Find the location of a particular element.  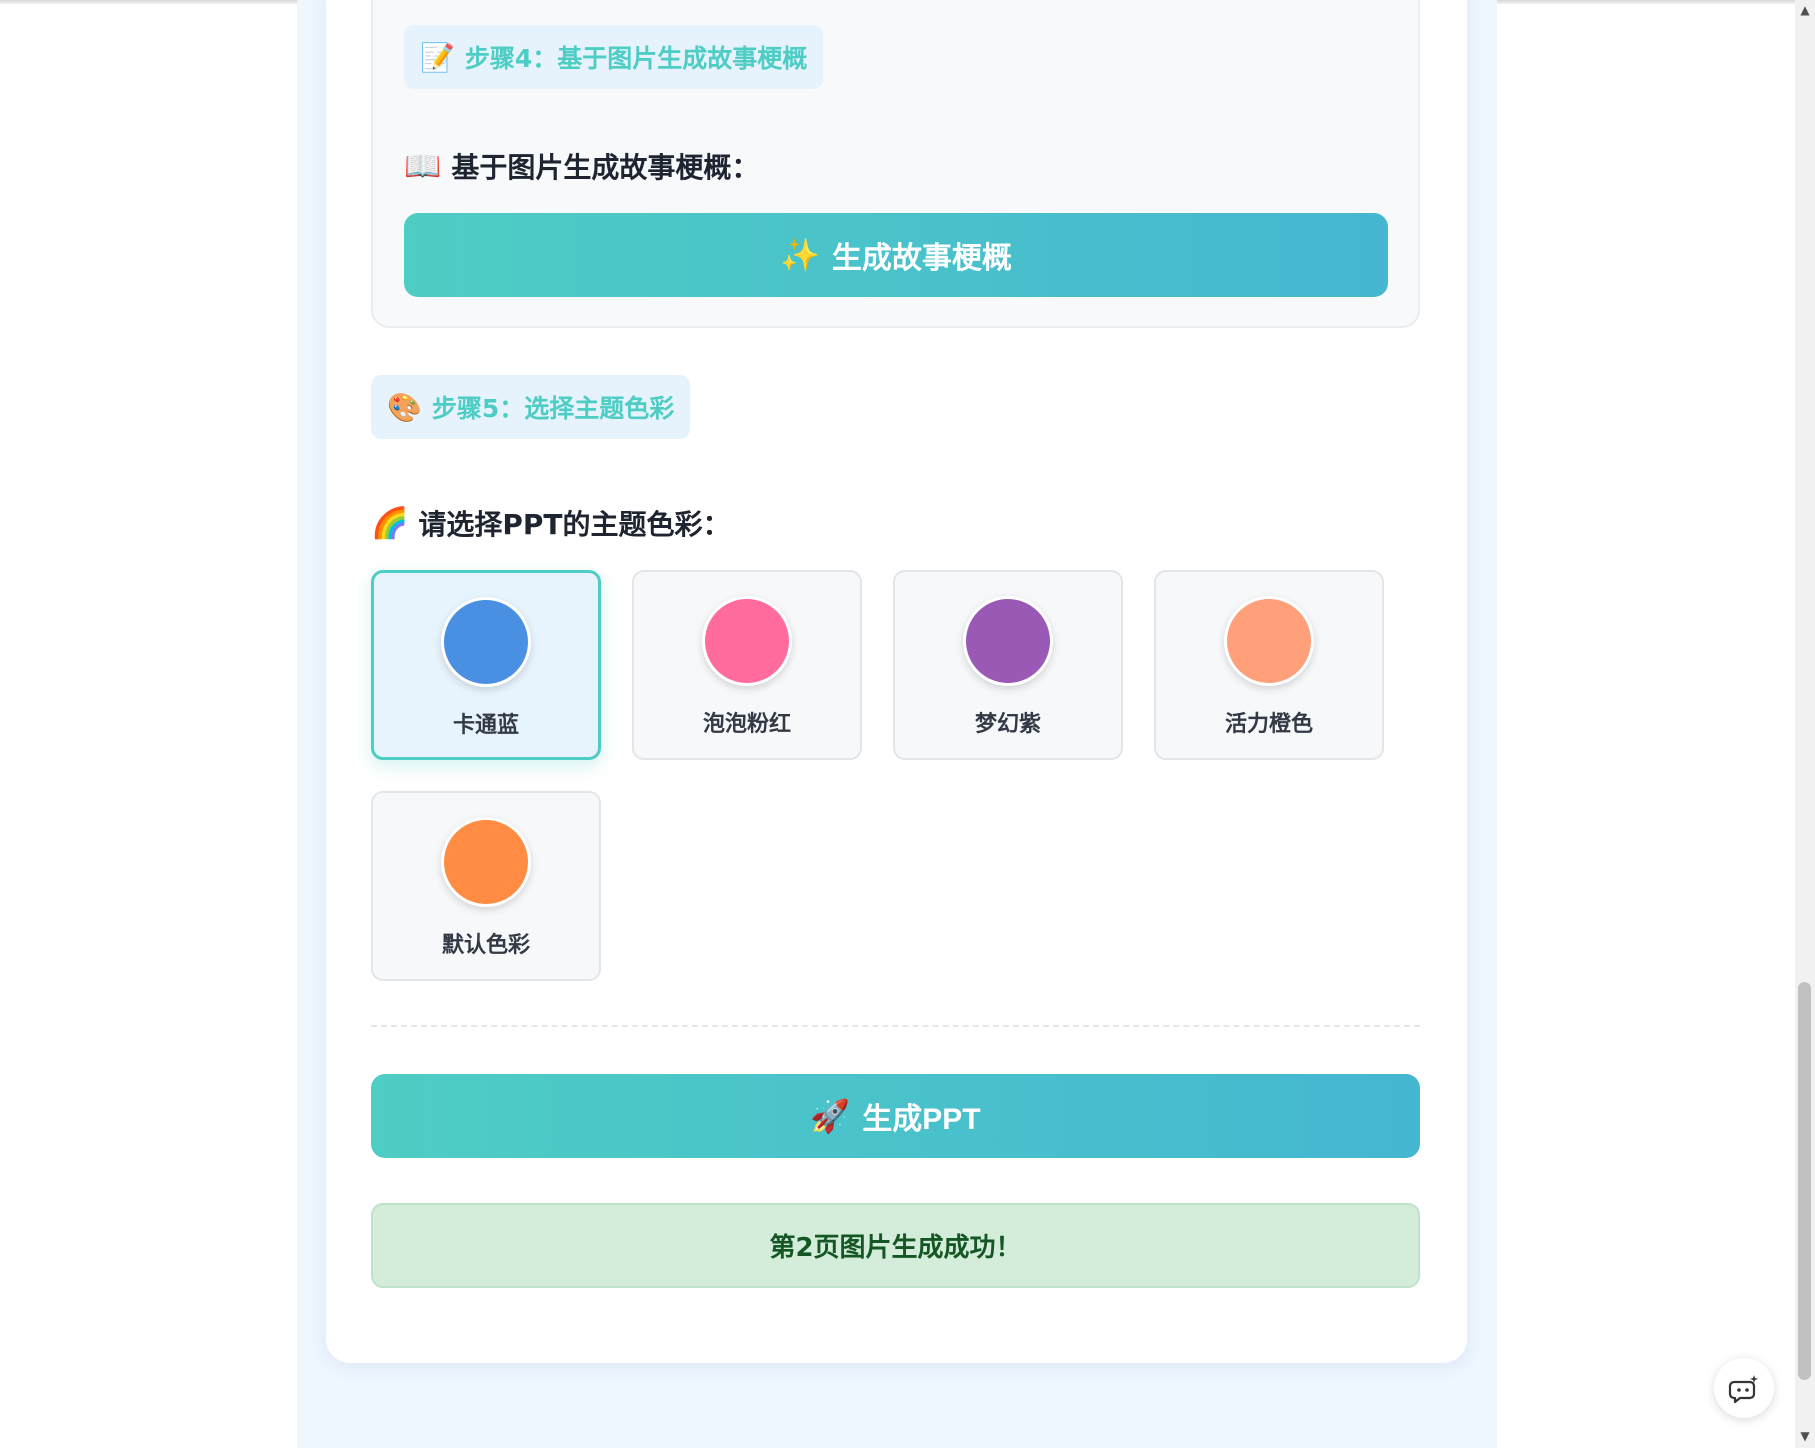

rainbow-icon: 🌈 is located at coordinates (390, 523).